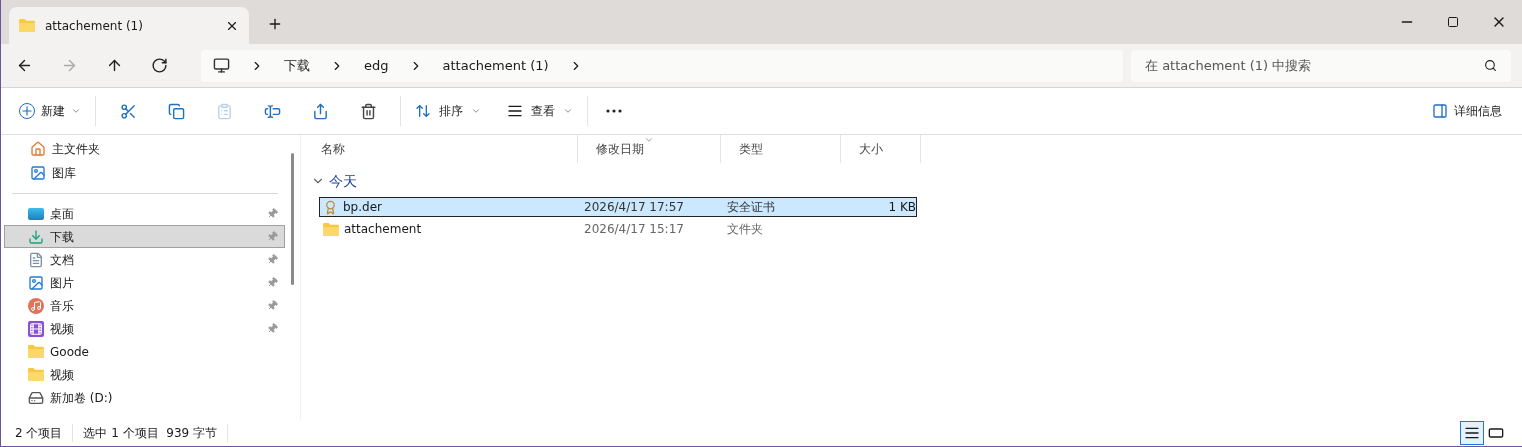 The image size is (1522, 447). Describe the element at coordinates (27, 111) in the screenshot. I see `plus-icon` at that location.